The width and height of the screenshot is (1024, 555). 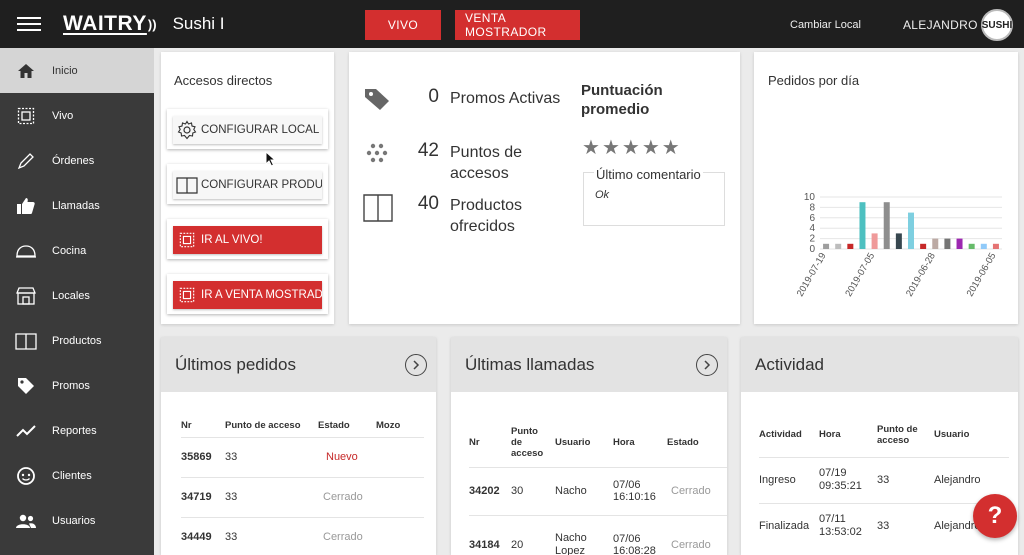 I want to click on col-usuario: Usuario, so click(x=952, y=435).